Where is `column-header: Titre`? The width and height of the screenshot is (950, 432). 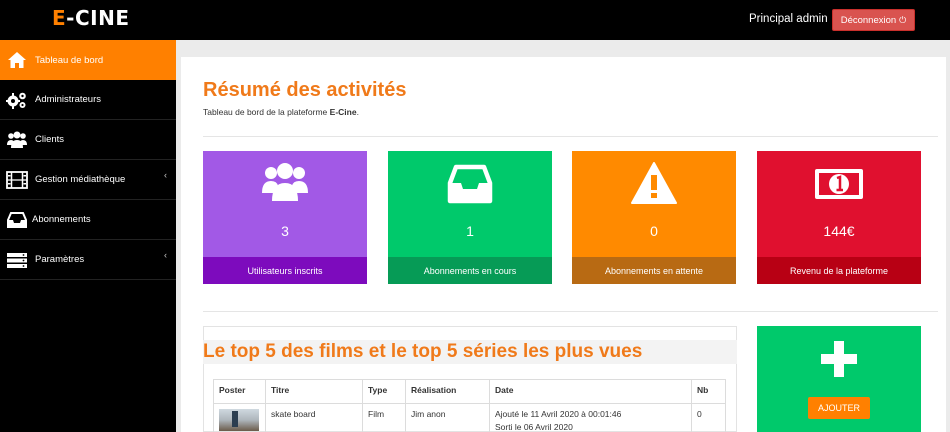 column-header: Titre is located at coordinates (314, 391).